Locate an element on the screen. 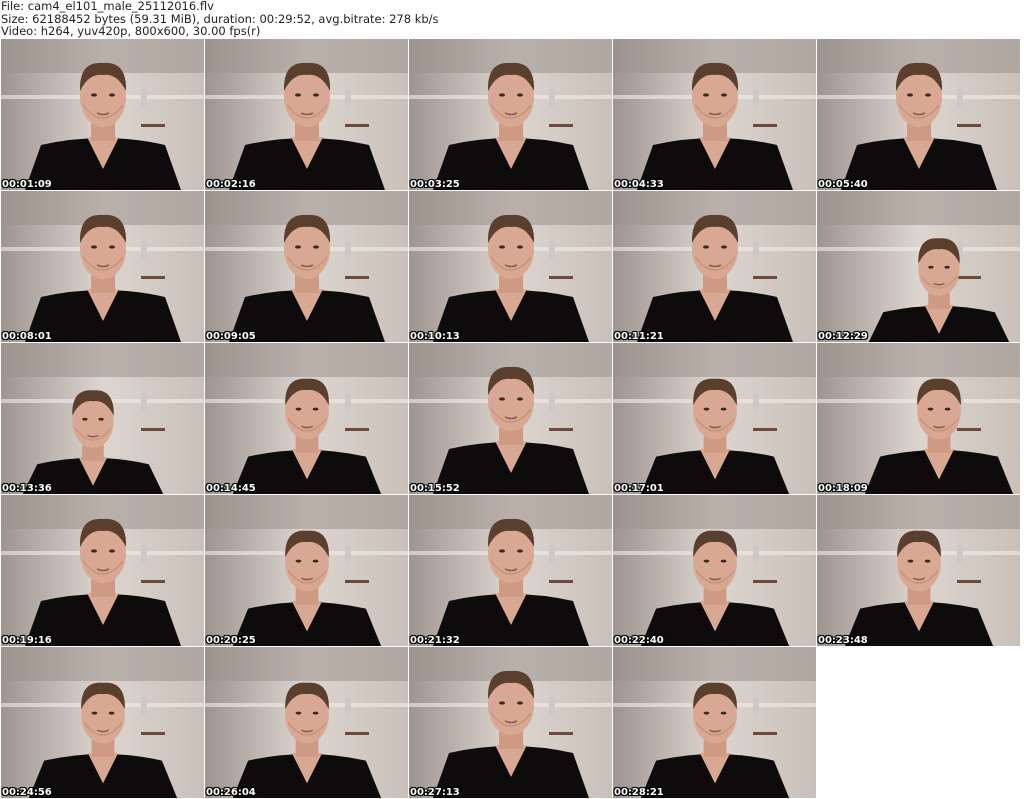 This screenshot has width=1024, height=799. video-thumbnail: 00:14:45 is located at coordinates (306, 418).